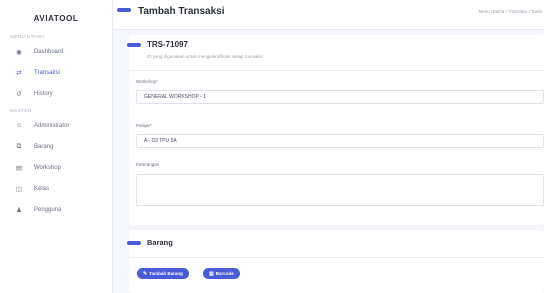 This screenshot has width=544, height=293. What do you see at coordinates (175, 97) in the screenshot?
I see `workshop-select-value: GENERAL WORKSHOP - 1` at bounding box center [175, 97].